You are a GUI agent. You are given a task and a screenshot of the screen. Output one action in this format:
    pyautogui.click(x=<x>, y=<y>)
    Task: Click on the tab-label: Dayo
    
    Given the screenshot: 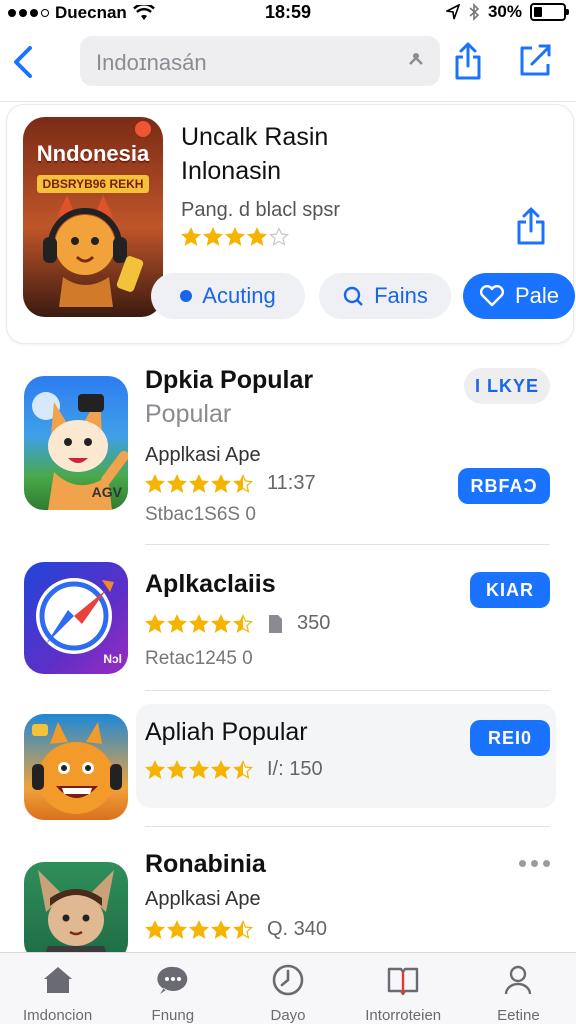 What is the action you would take?
    pyautogui.click(x=288, y=1015)
    